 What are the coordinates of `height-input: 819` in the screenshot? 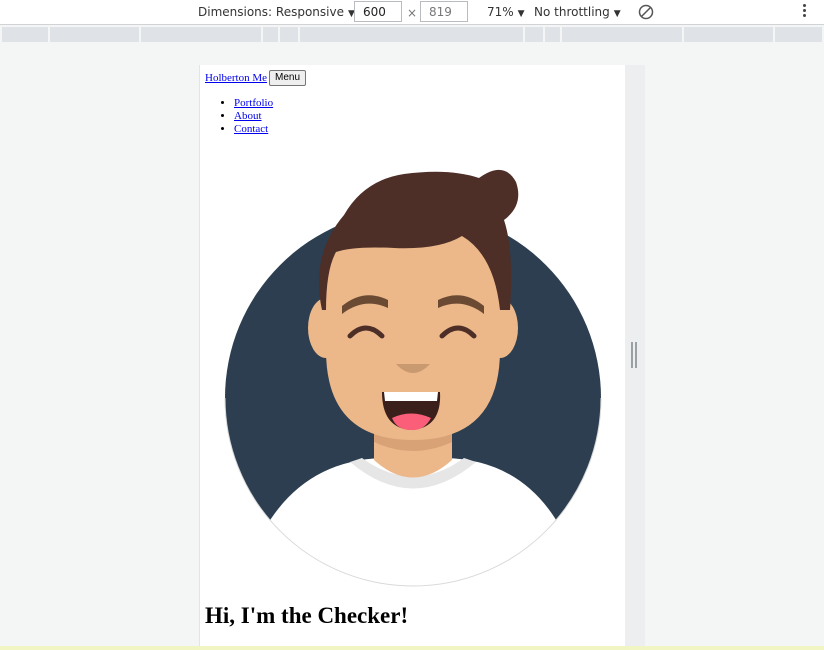 It's located at (444, 11).